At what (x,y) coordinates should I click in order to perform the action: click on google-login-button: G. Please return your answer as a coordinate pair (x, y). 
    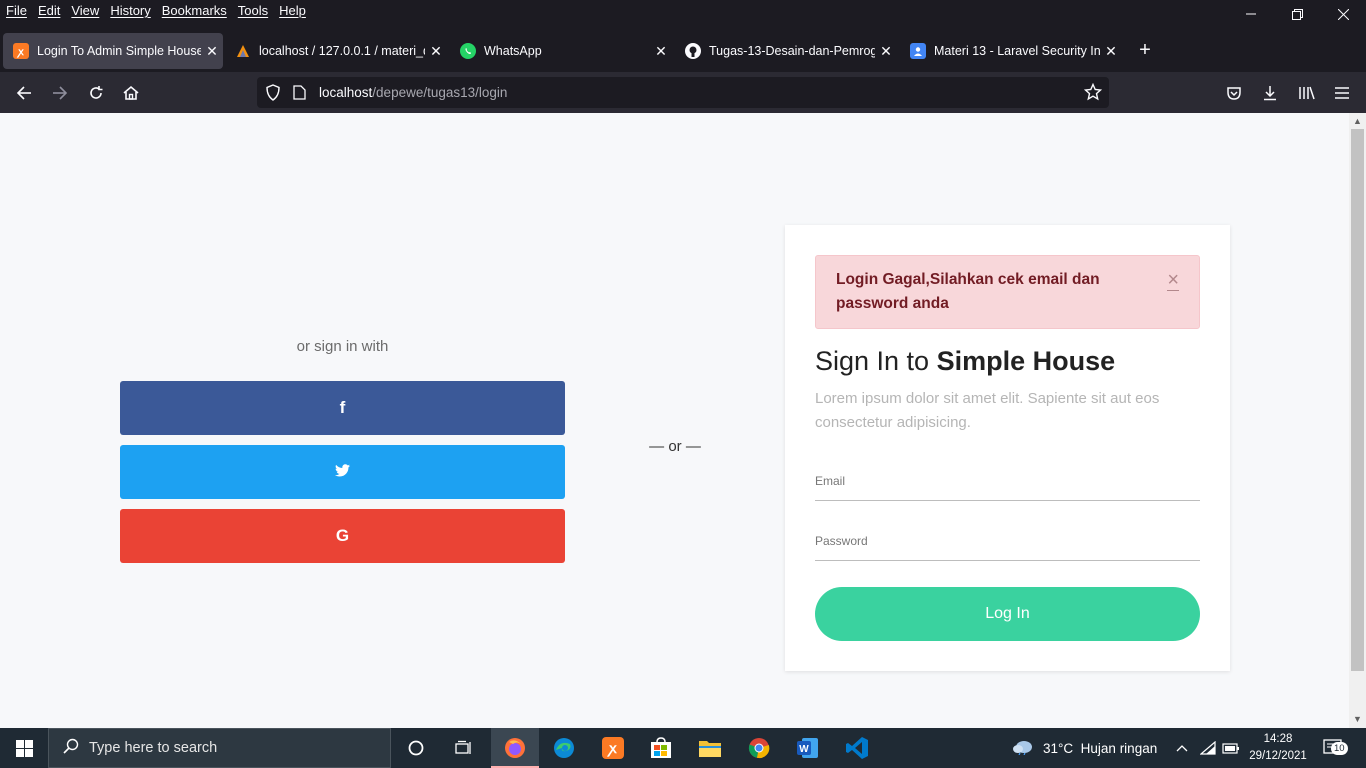
    Looking at the image, I should click on (342, 536).